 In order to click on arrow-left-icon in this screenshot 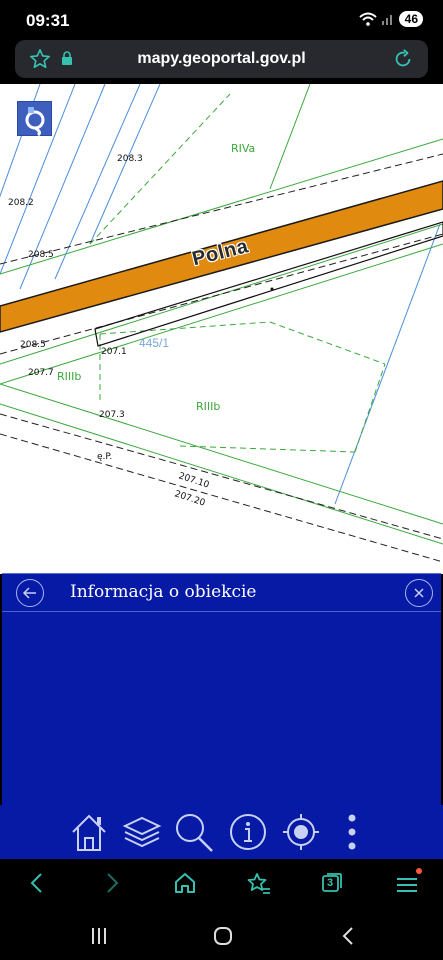, I will do `click(29, 593)`.